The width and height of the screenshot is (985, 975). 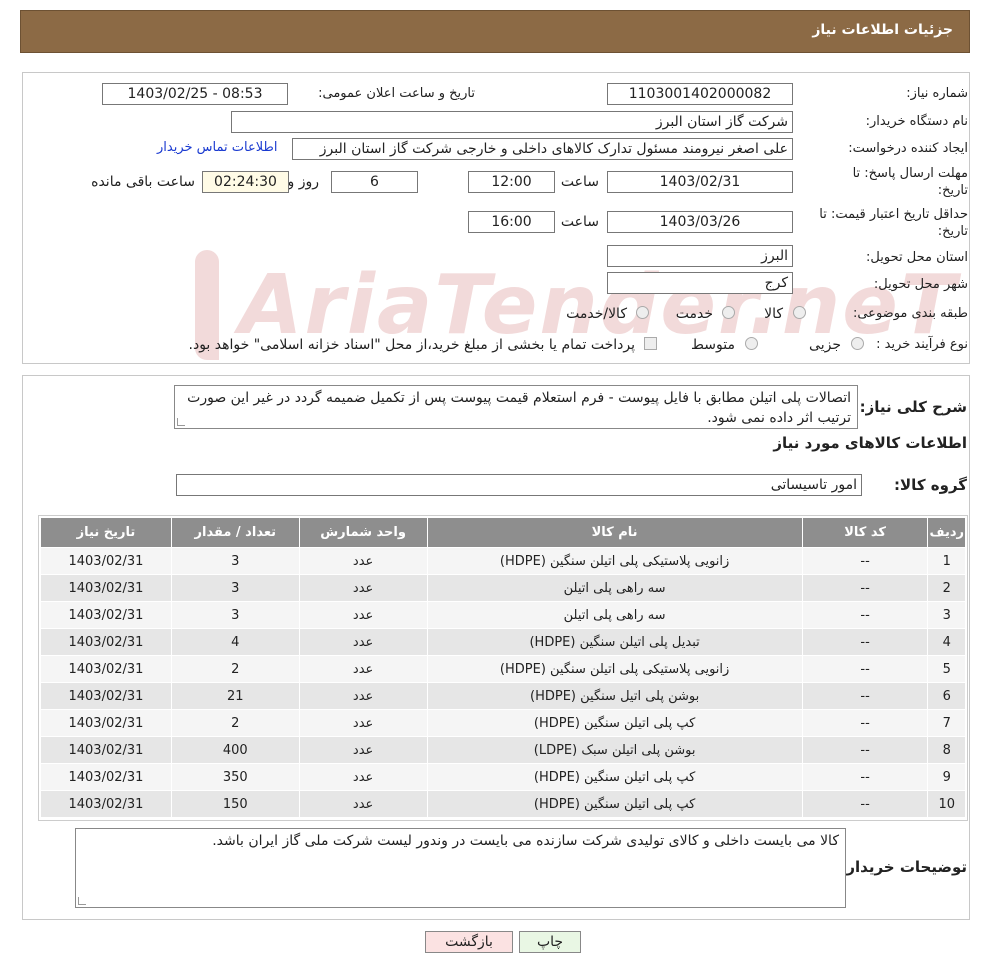 I want to click on goods-group-label: گروه کالا:, so click(x=930, y=485).